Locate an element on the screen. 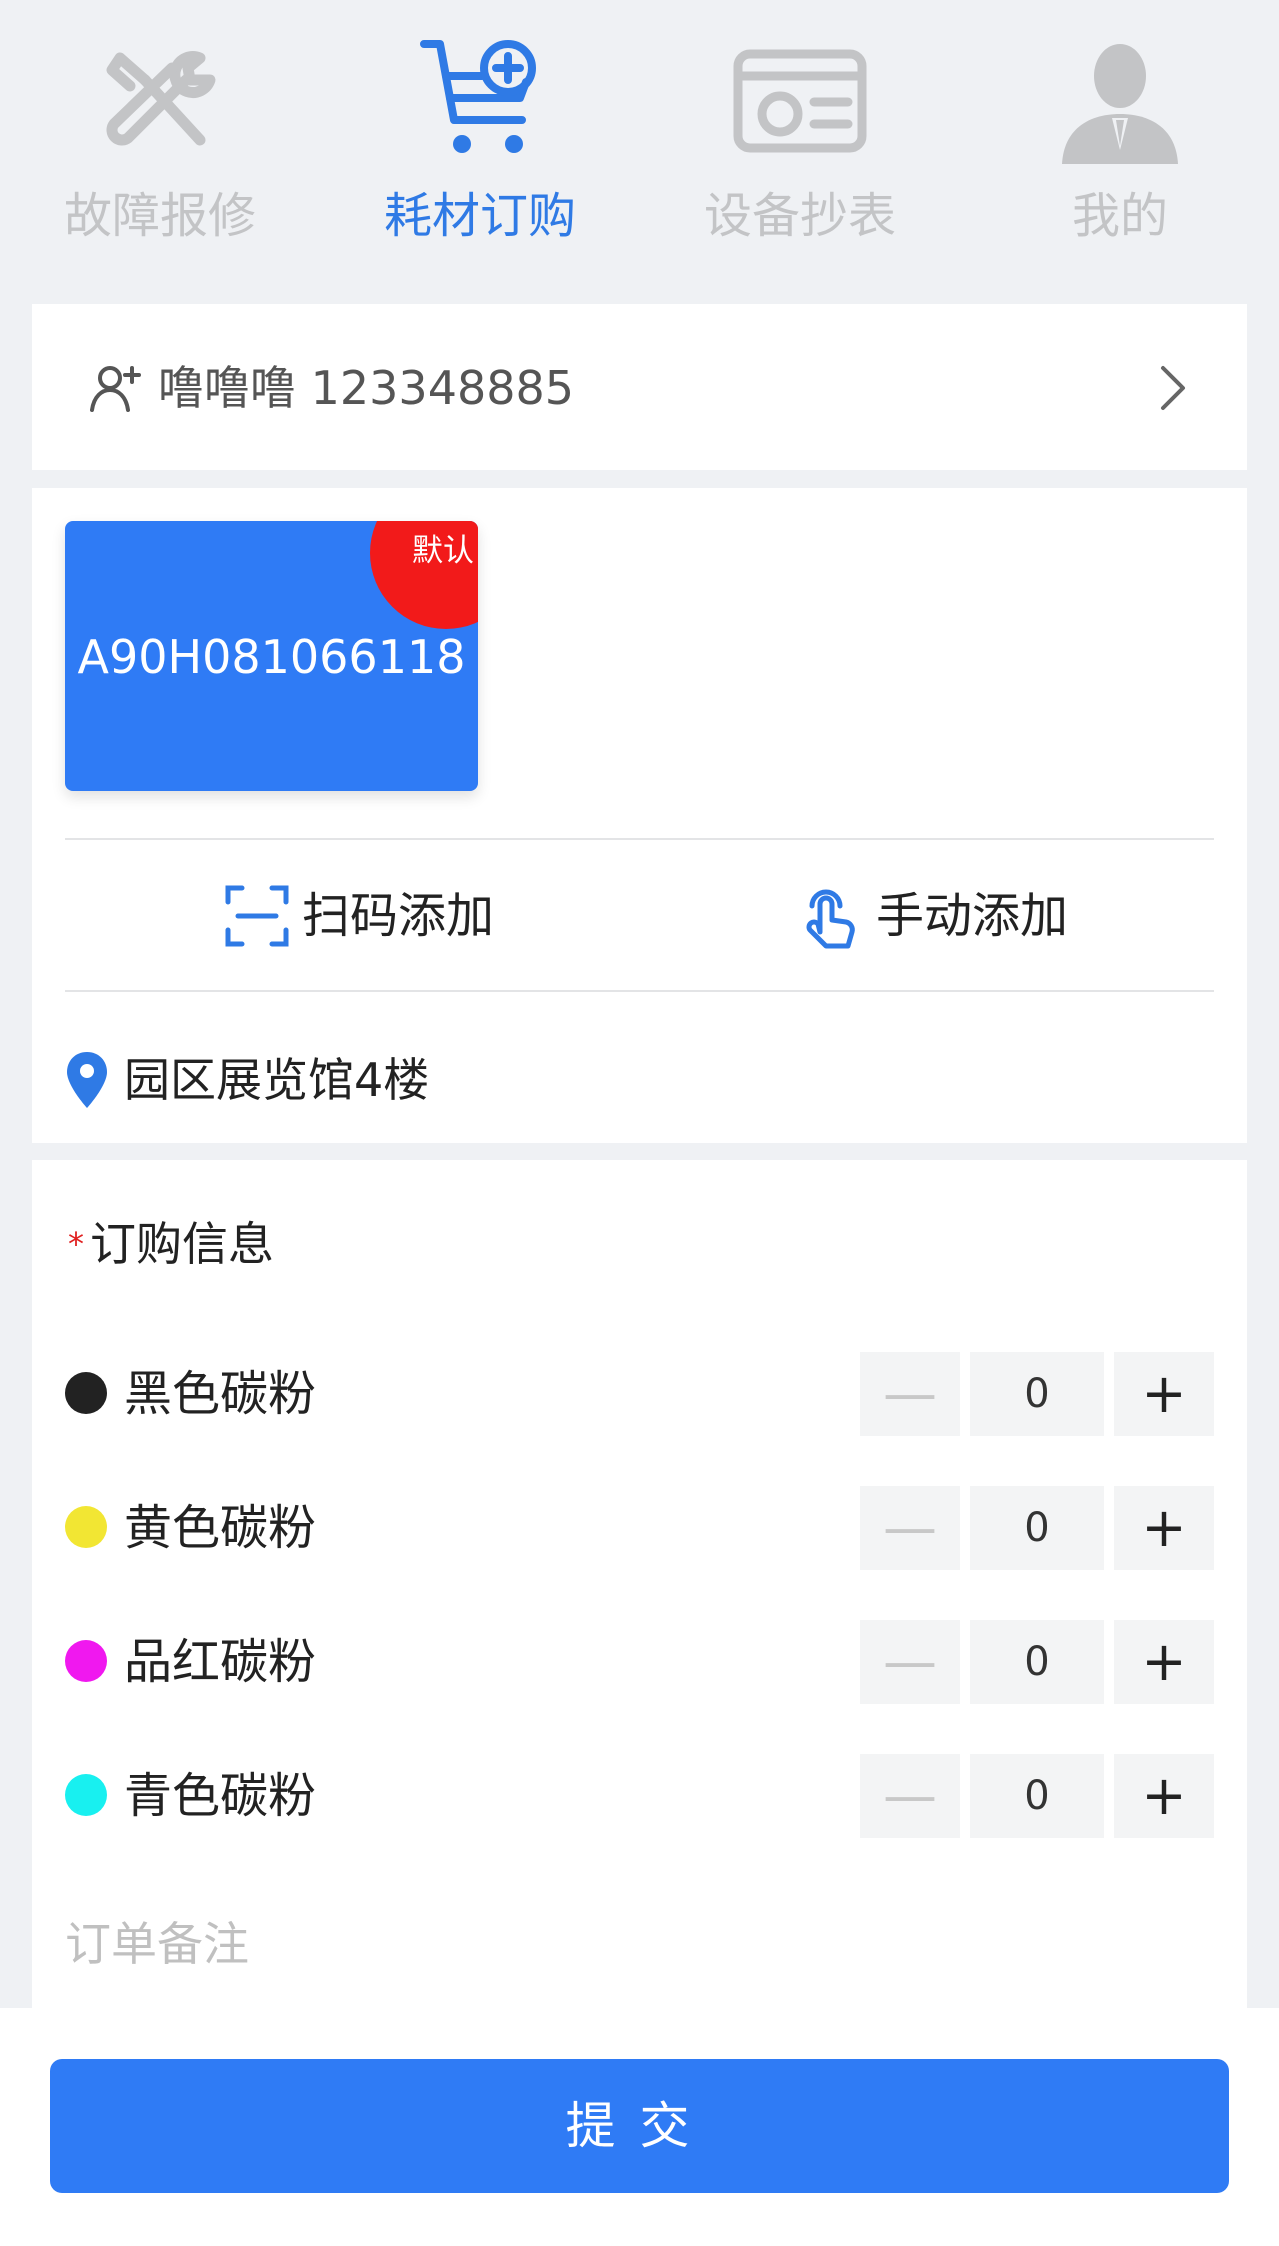  default-badge: 默认 is located at coordinates (443, 551).